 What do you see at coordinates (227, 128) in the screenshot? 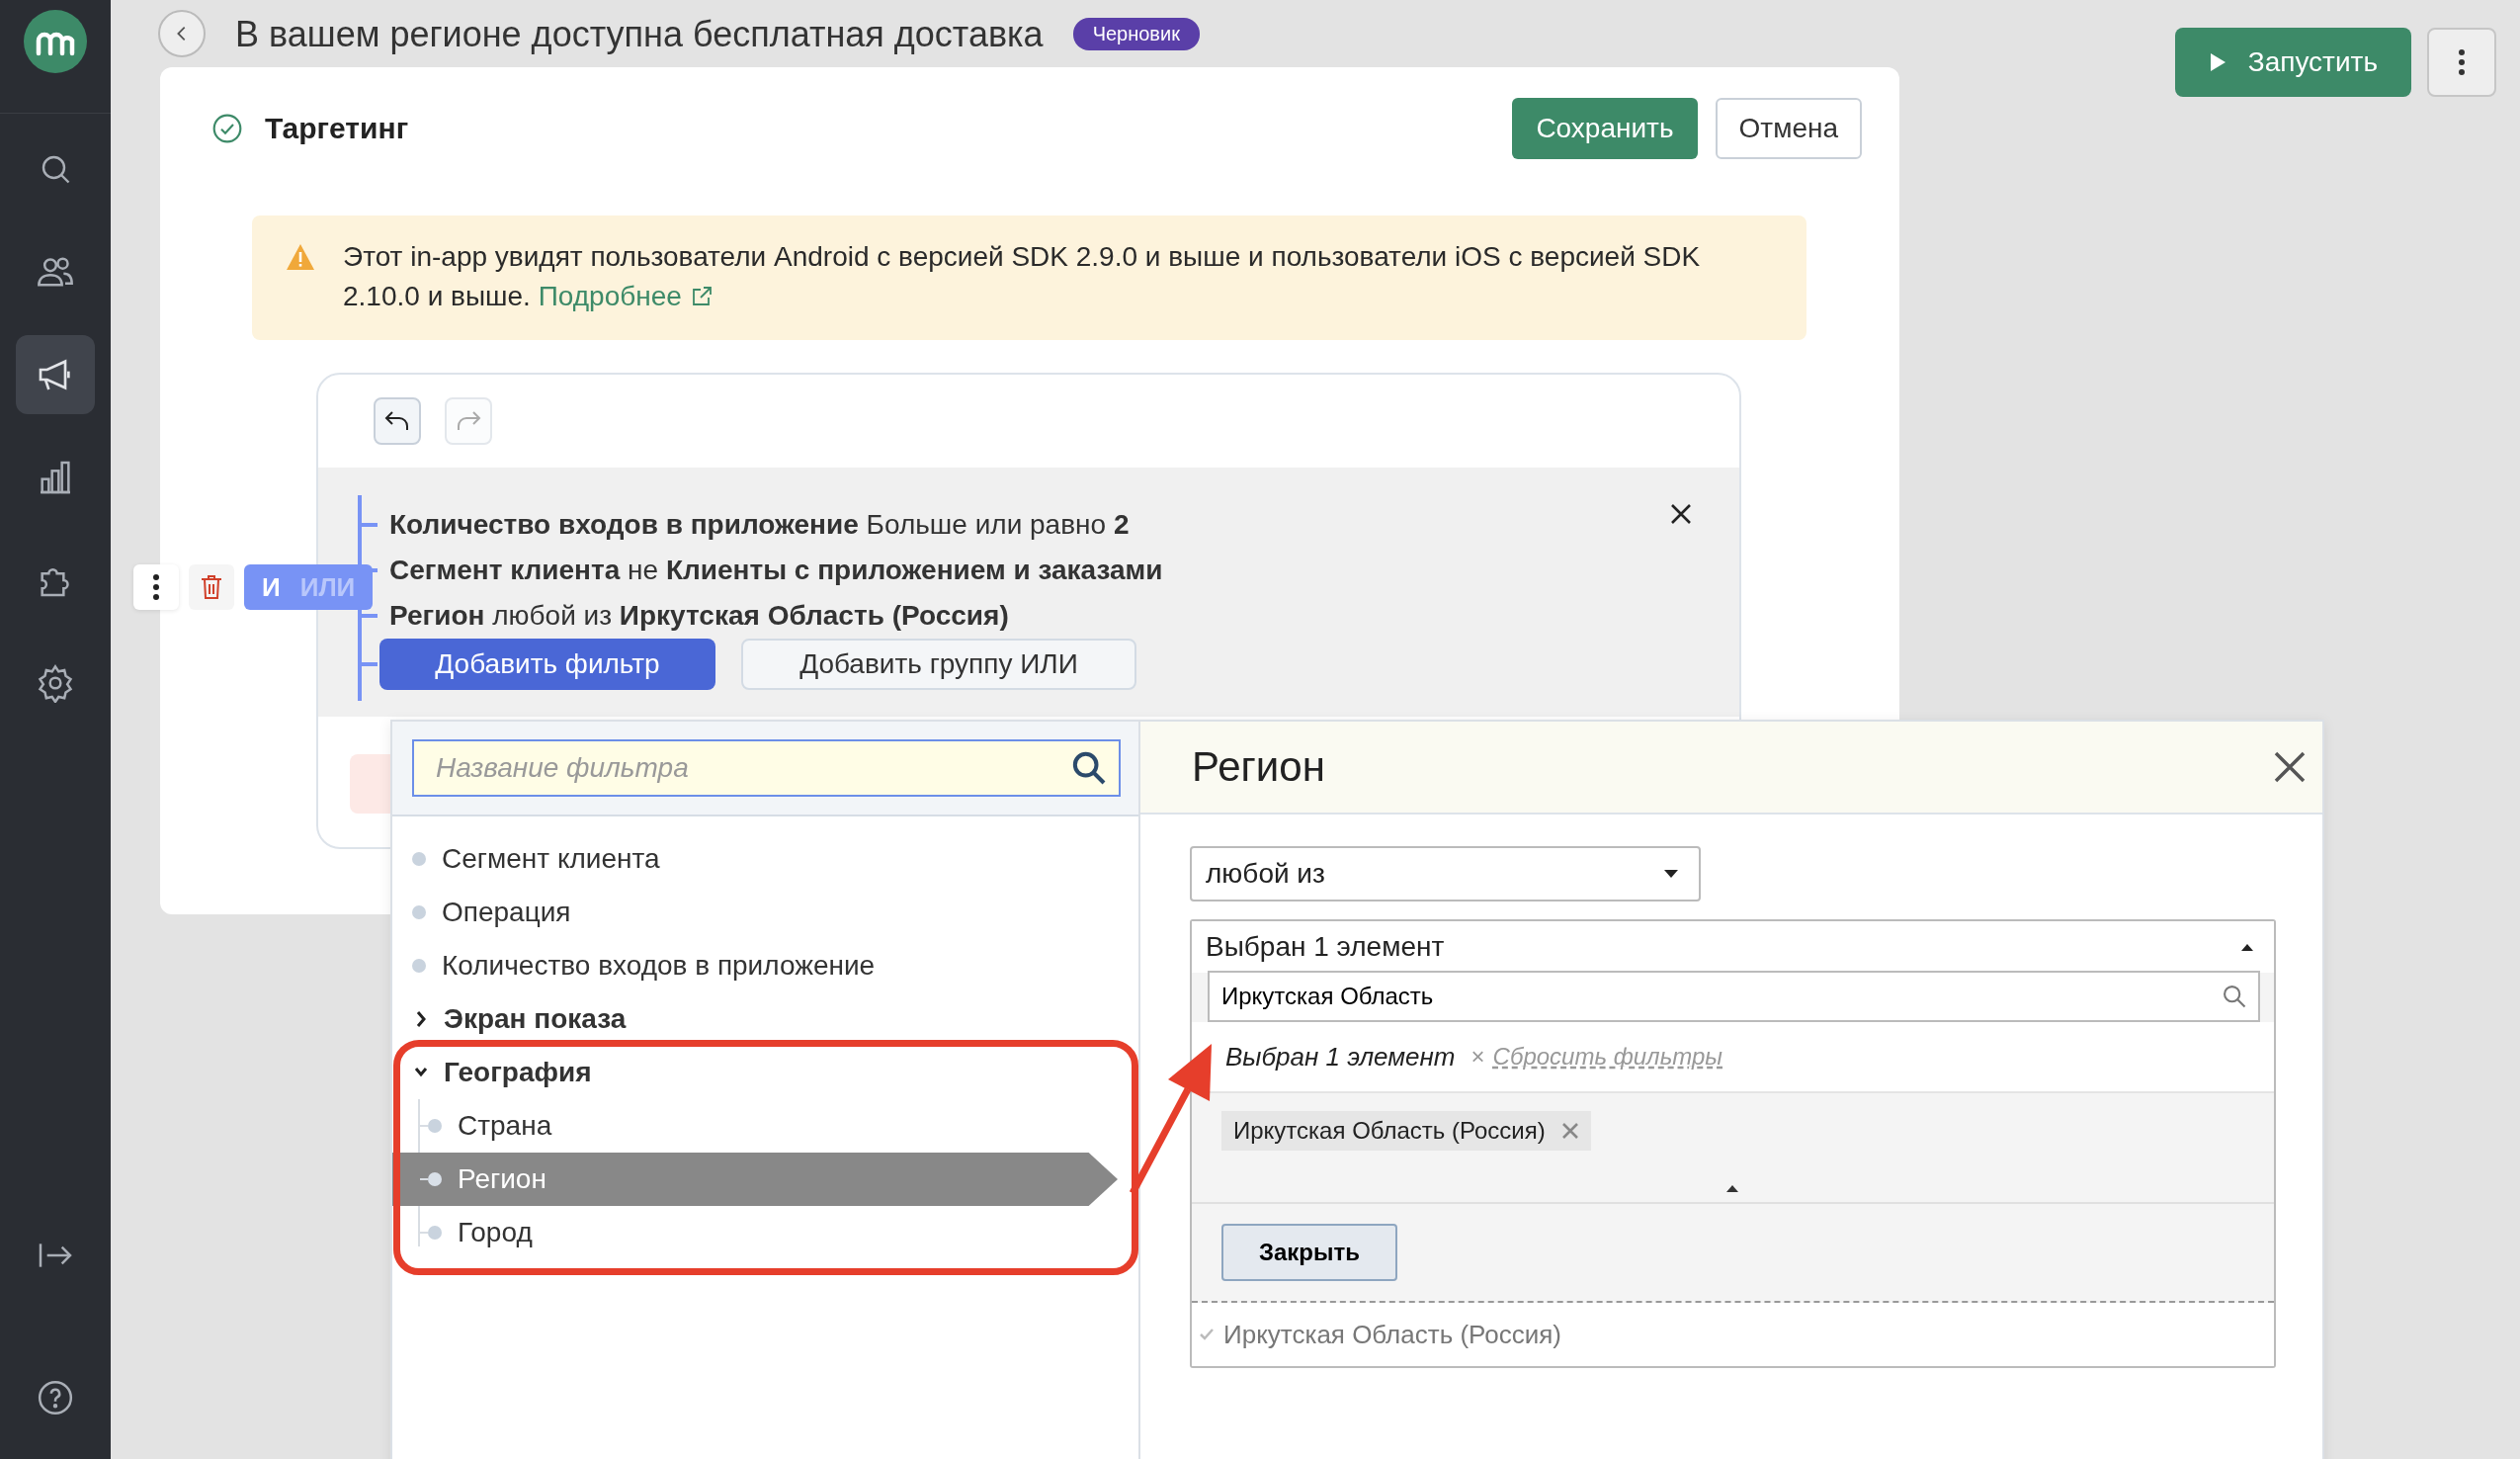
I see `check-circle-icon` at bounding box center [227, 128].